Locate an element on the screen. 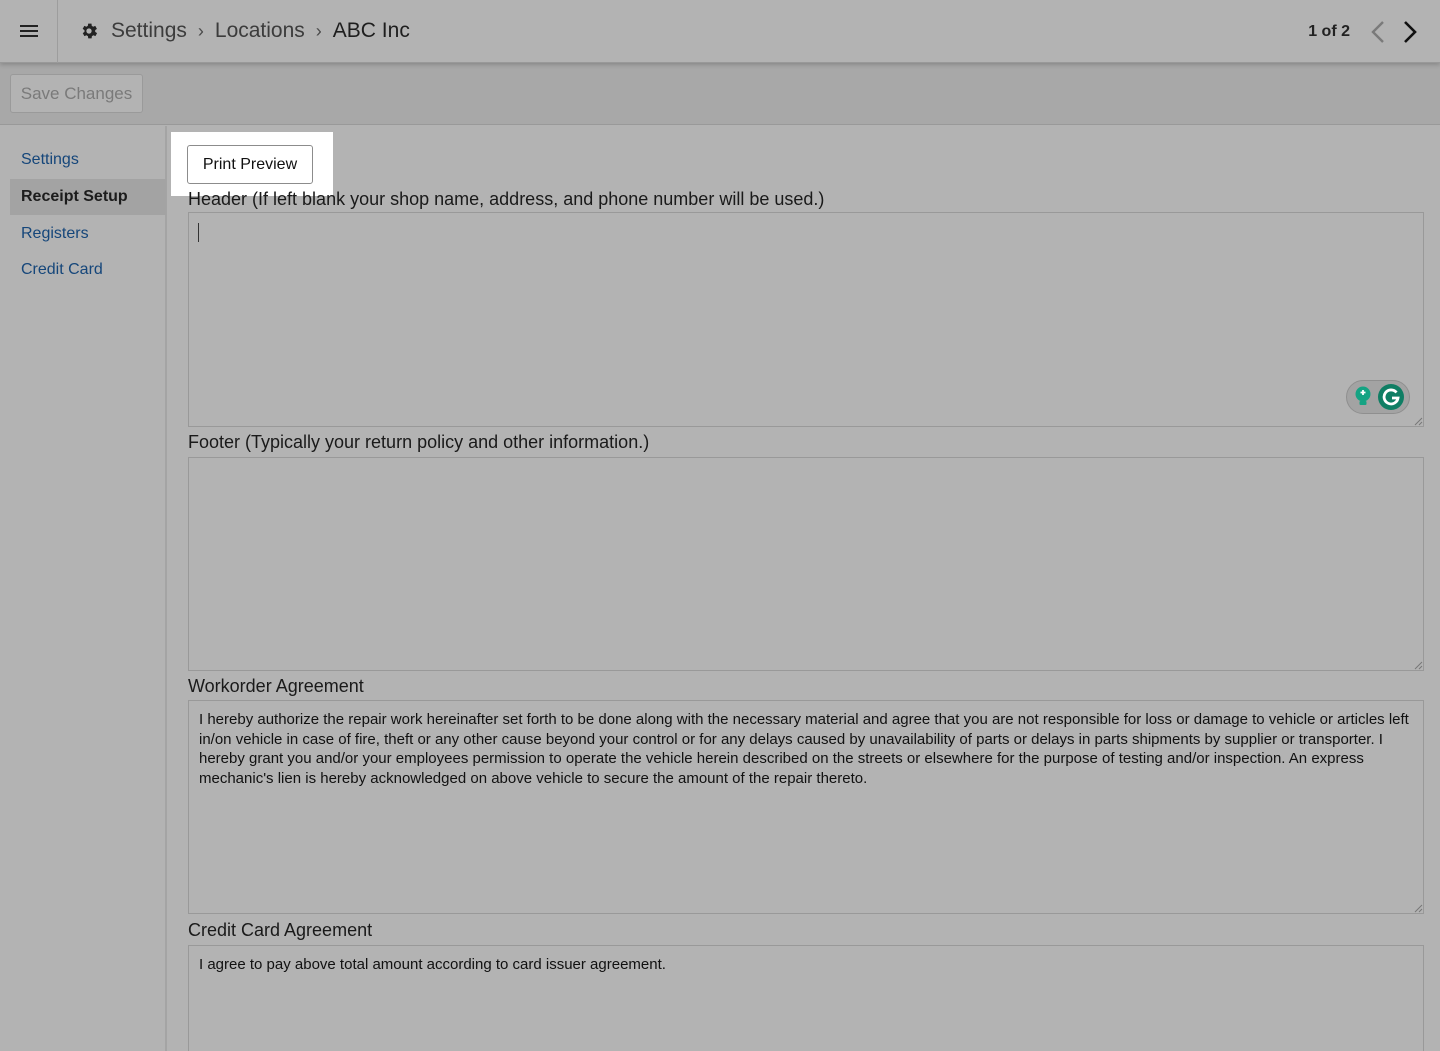  save-changes-button: Save Changes is located at coordinates (76, 93).